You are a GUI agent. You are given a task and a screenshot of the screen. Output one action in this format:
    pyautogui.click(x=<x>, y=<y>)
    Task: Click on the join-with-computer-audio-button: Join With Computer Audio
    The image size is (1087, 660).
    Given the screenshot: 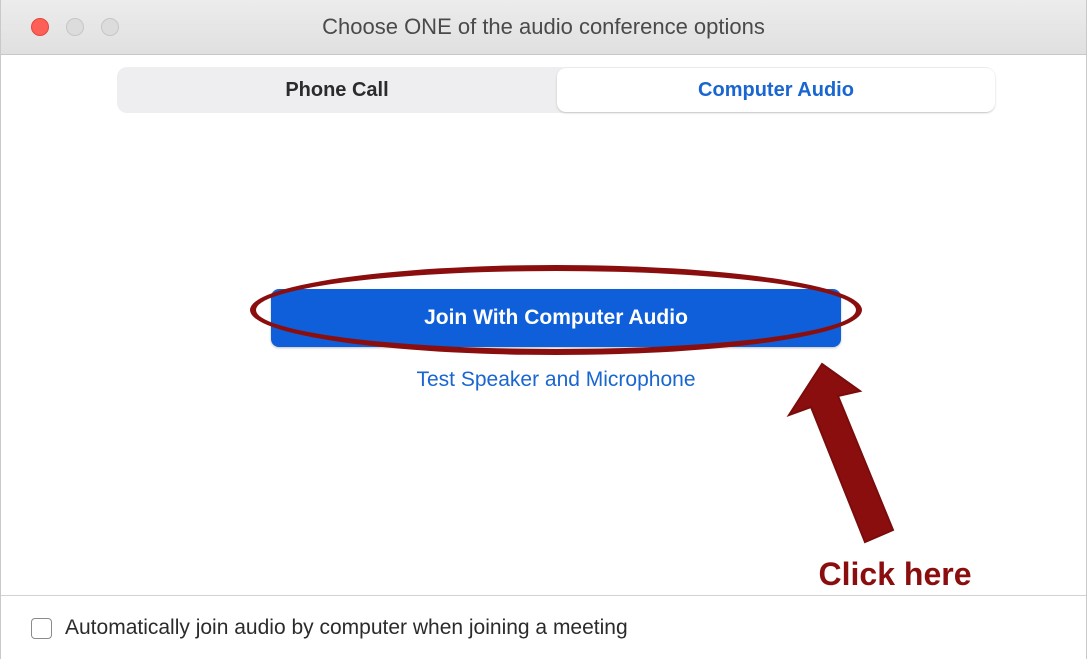 What is the action you would take?
    pyautogui.click(x=556, y=318)
    